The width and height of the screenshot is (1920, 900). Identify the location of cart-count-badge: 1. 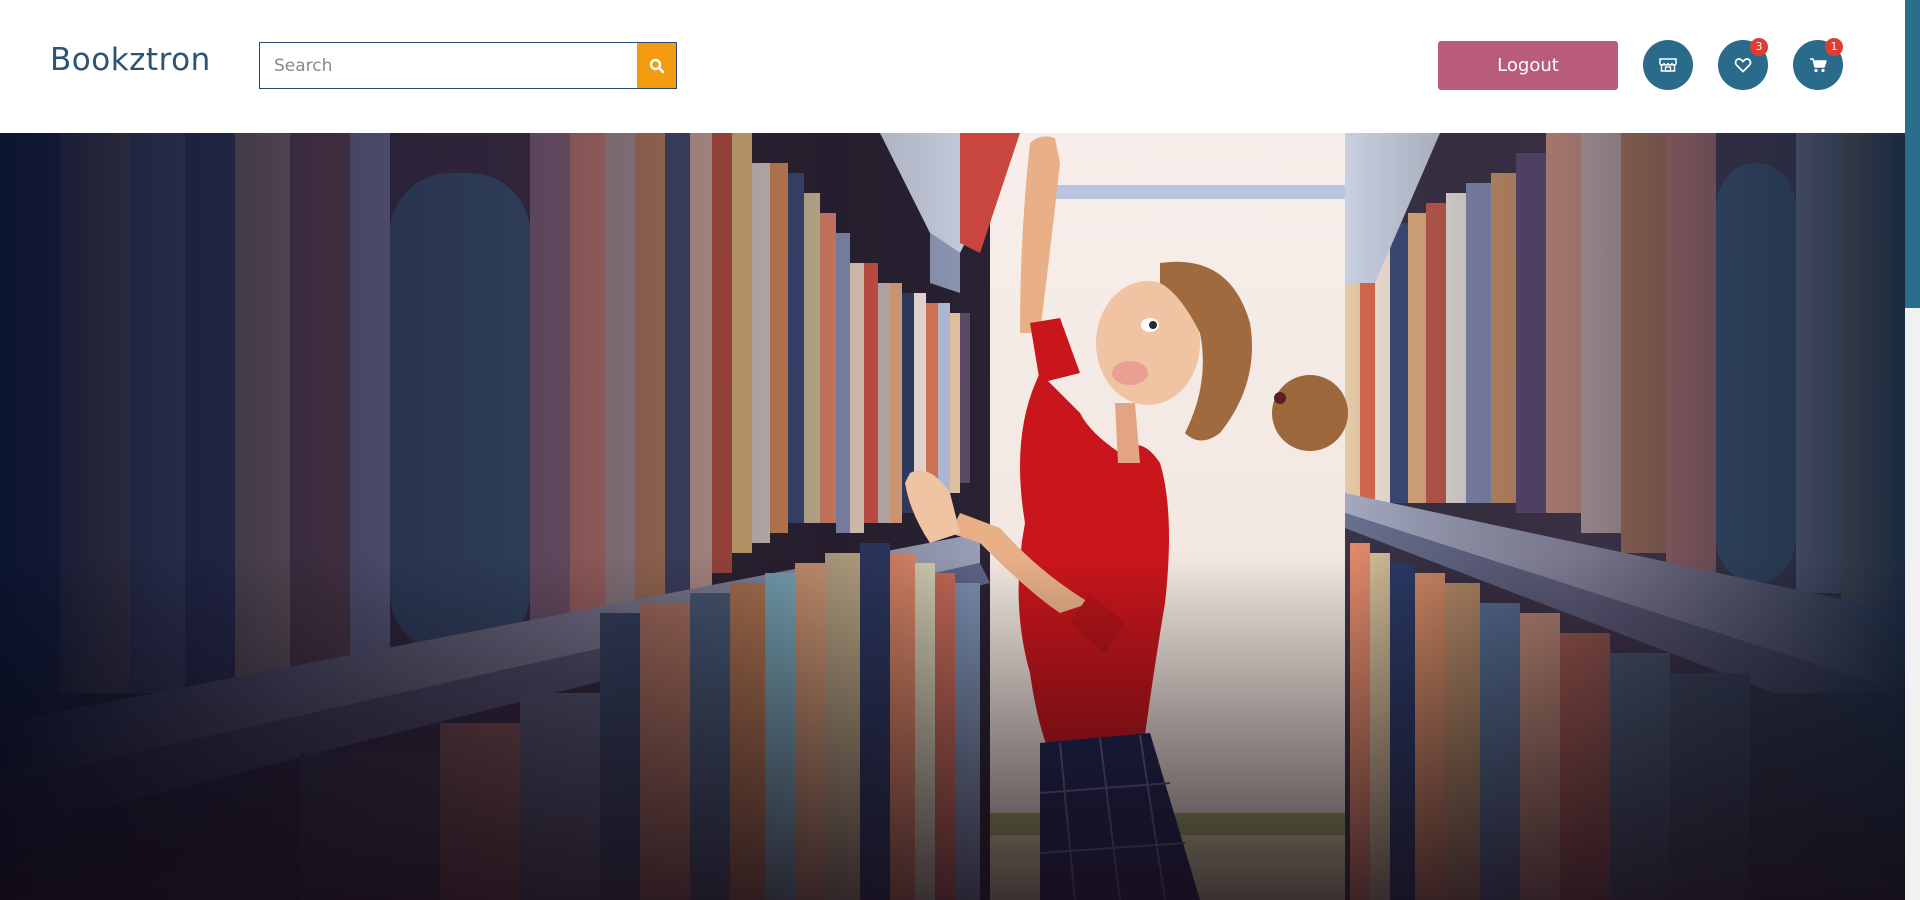
(1834, 47).